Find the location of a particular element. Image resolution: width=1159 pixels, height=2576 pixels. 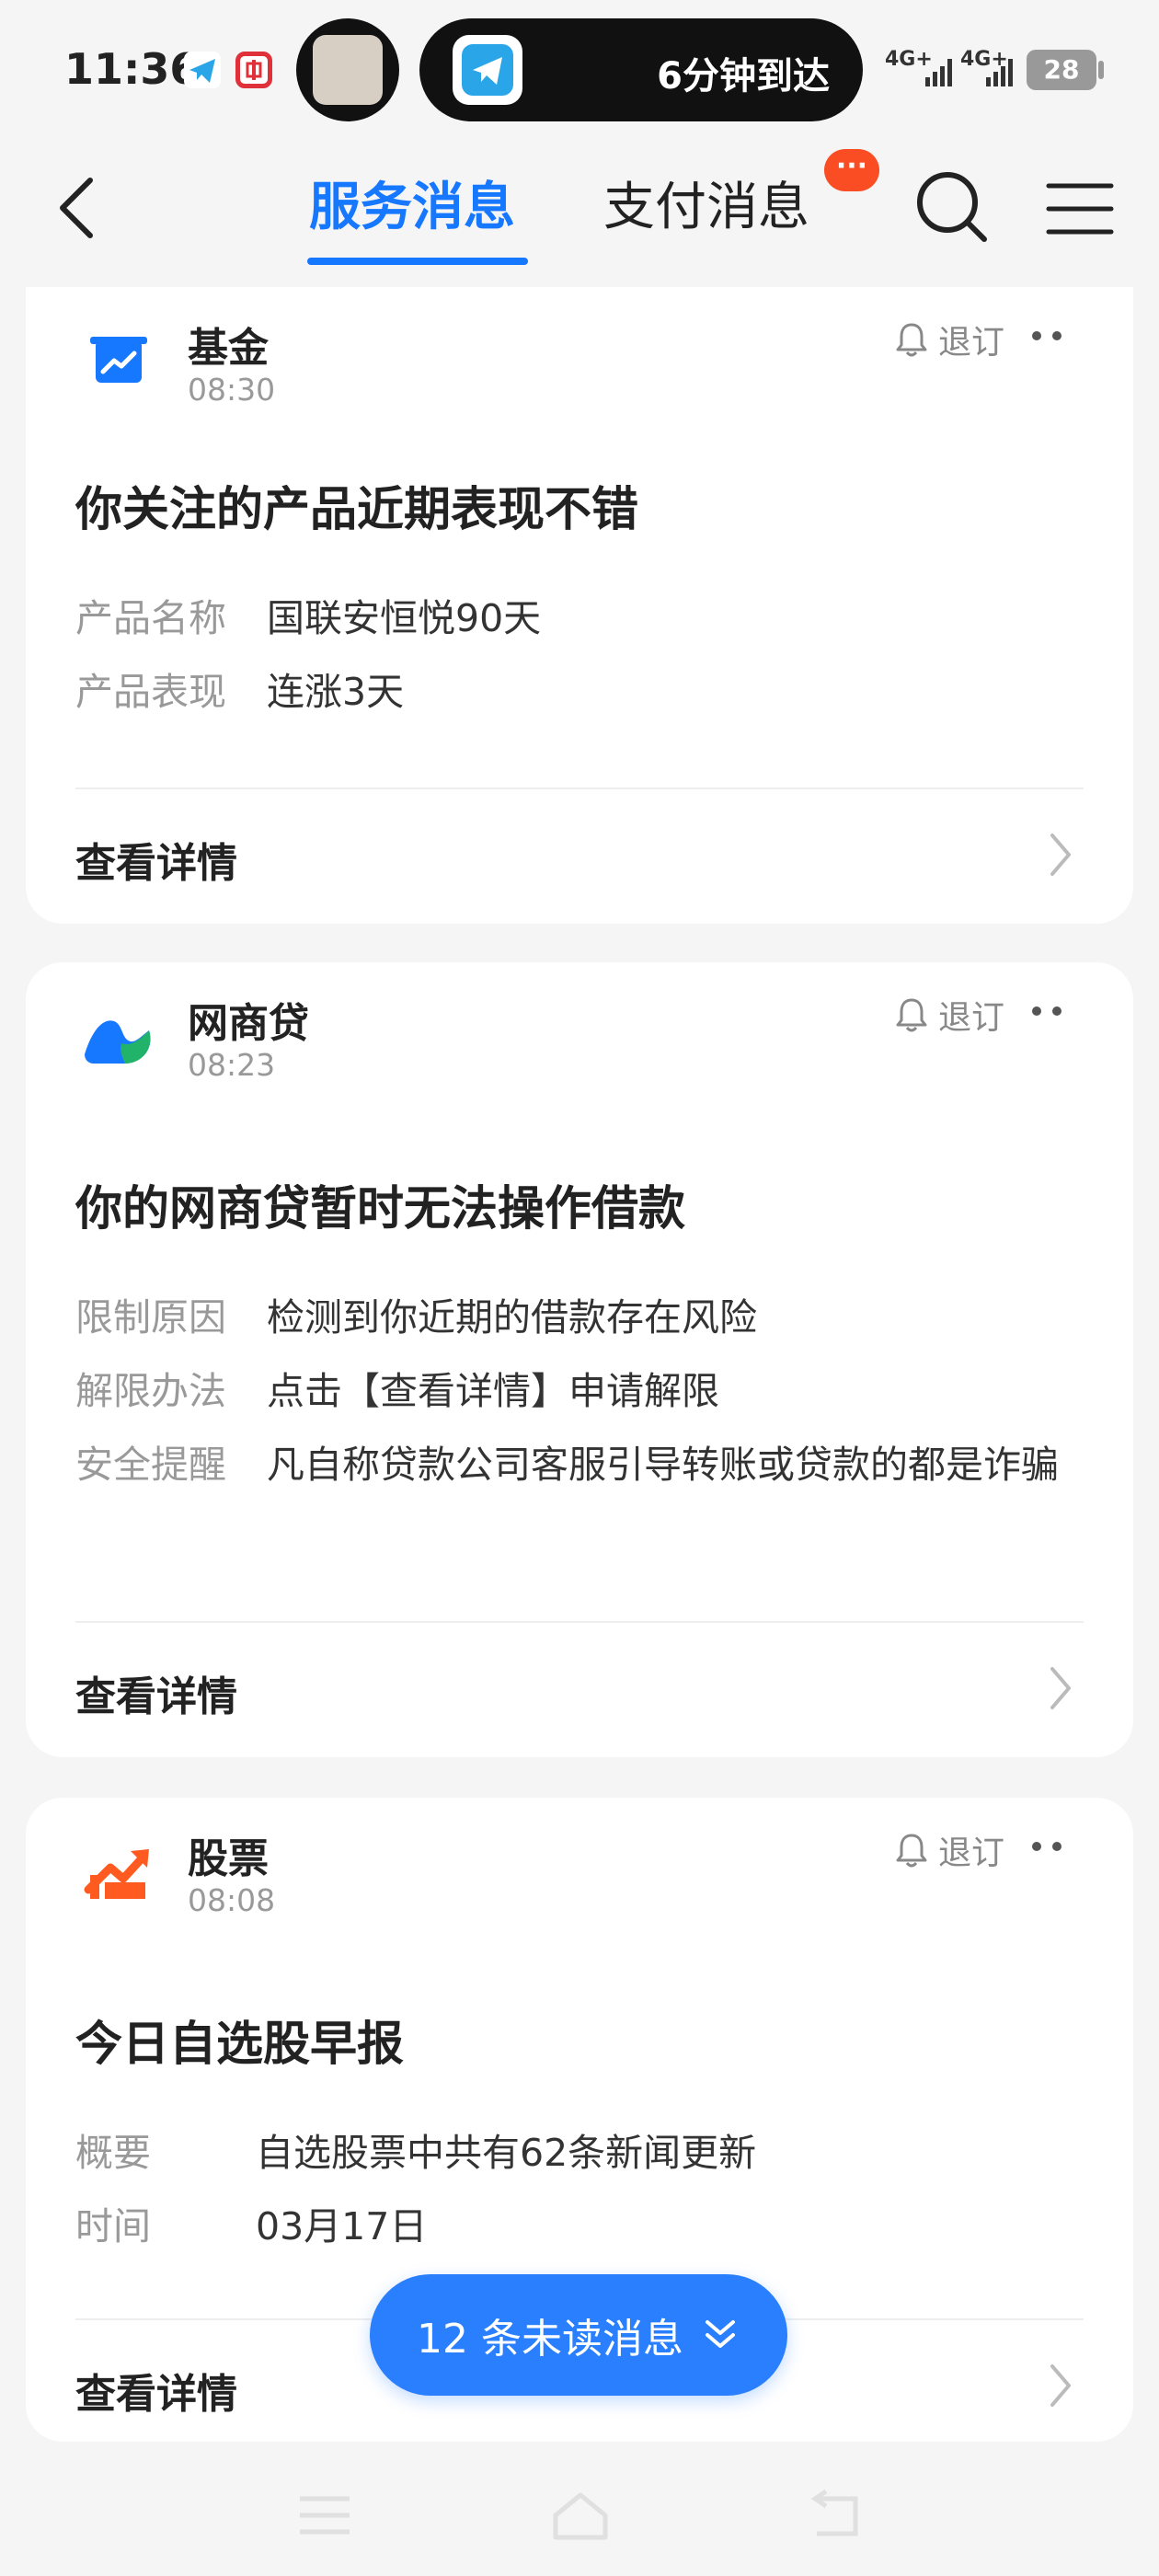

tab-payment-messages: 支付消息 is located at coordinates (706, 203).